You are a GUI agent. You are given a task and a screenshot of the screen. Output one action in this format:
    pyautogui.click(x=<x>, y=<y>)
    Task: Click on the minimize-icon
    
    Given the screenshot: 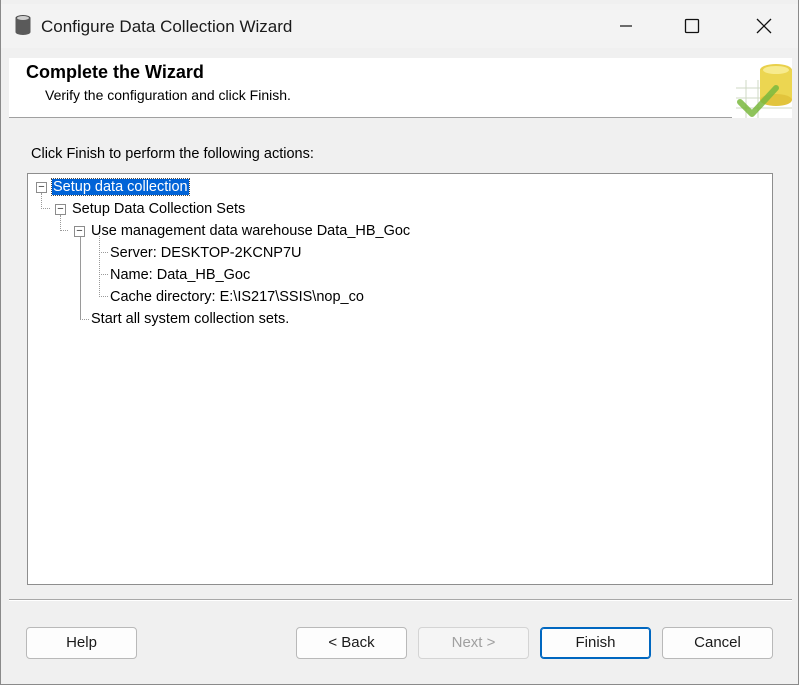 What is the action you would take?
    pyautogui.click(x=626, y=26)
    